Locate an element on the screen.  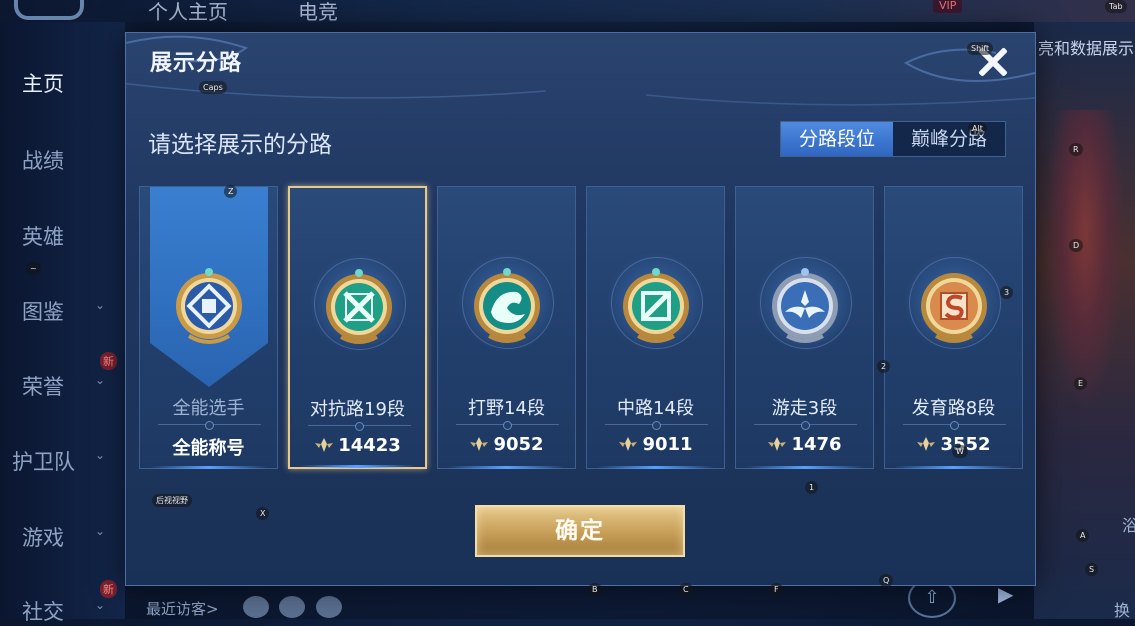
sidebar-item-guard: 护卫队 is located at coordinates (43, 461).